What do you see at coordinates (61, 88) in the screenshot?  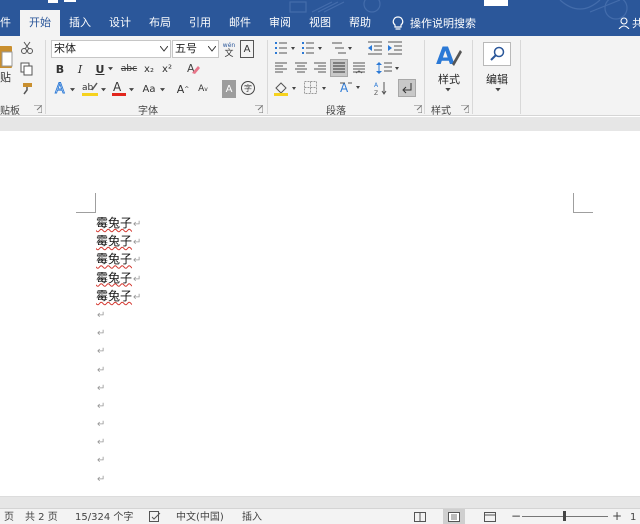 I see `text-effect-icon: A` at bounding box center [61, 88].